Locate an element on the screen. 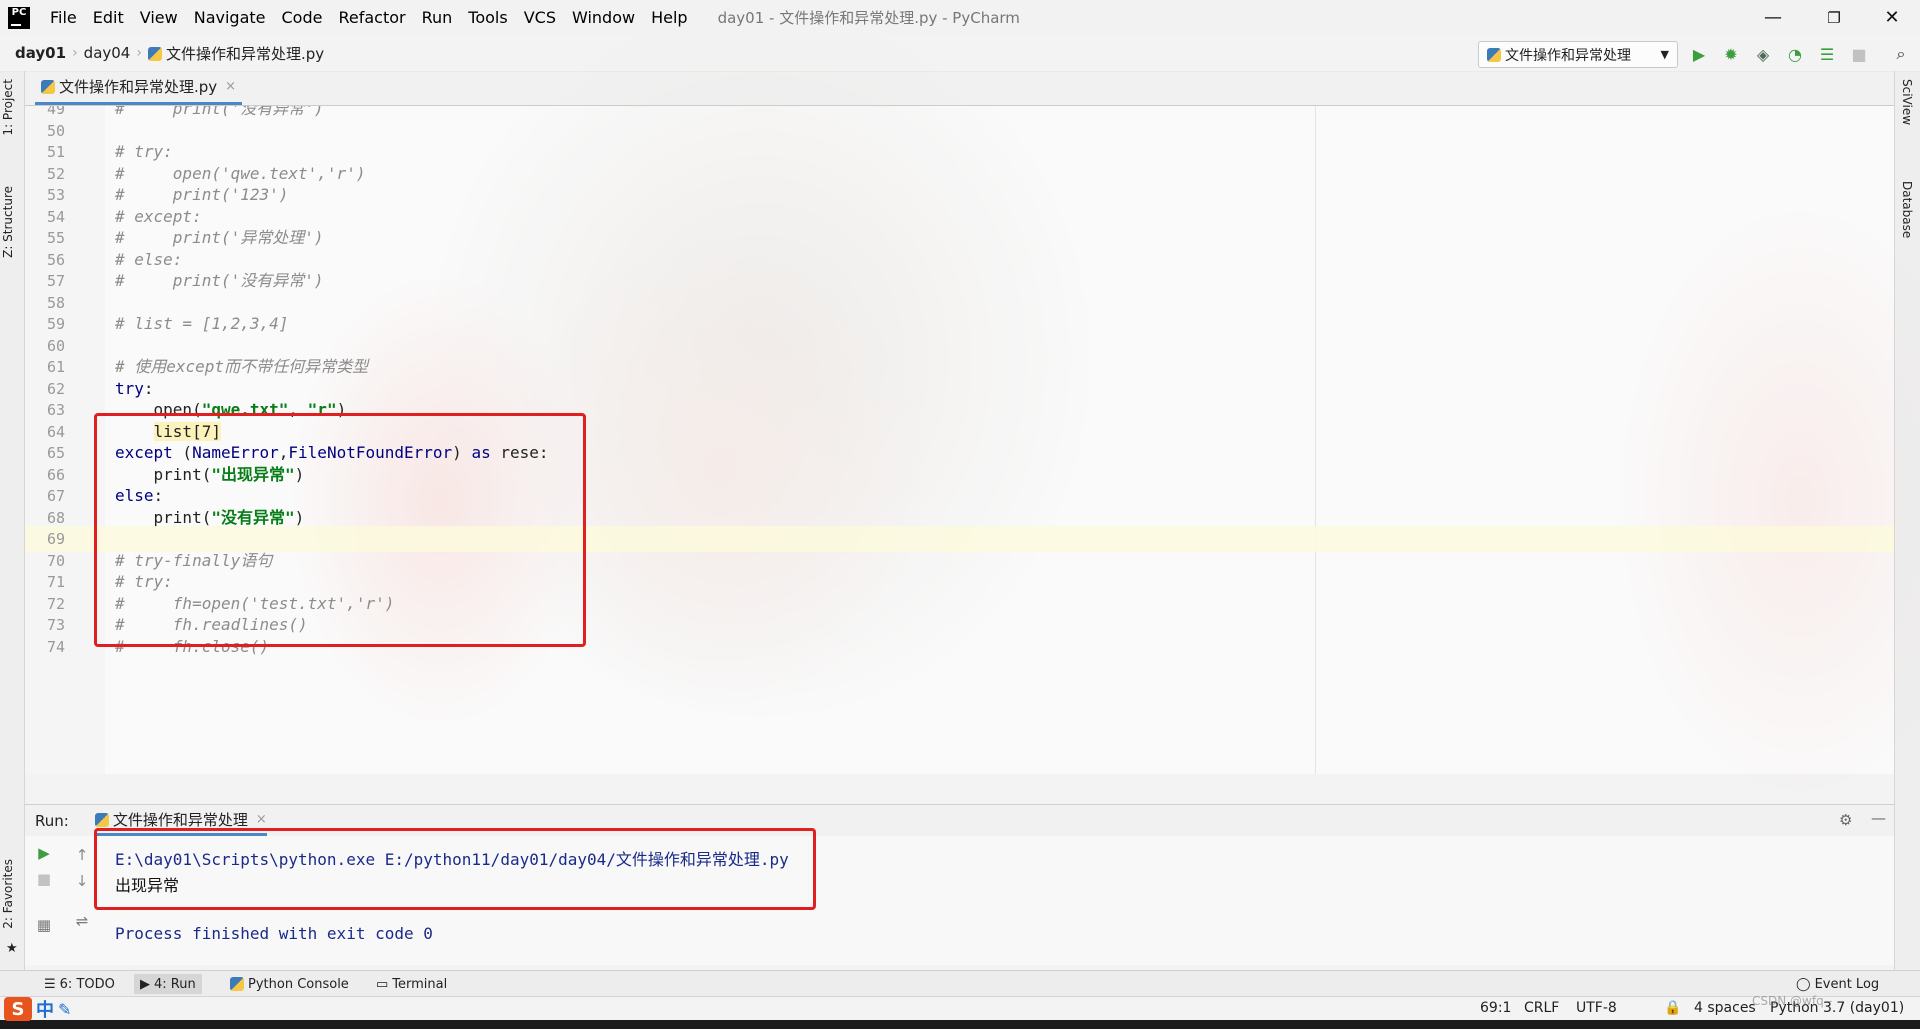  run-panel-label: Run: is located at coordinates (52, 821).